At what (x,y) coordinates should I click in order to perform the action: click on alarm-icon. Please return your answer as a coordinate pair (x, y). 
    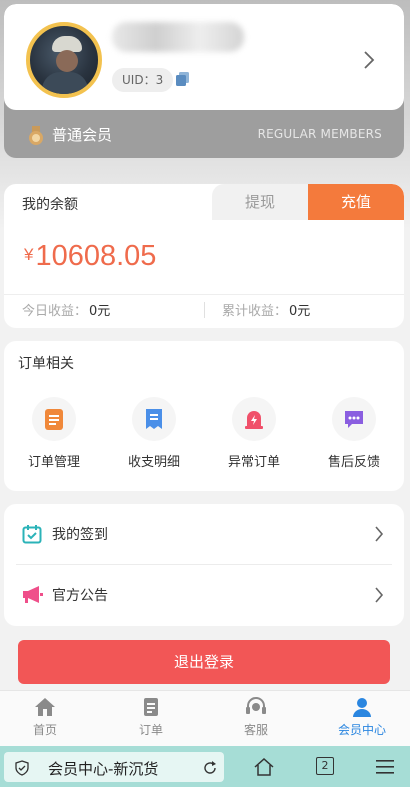
    Looking at the image, I should click on (254, 420).